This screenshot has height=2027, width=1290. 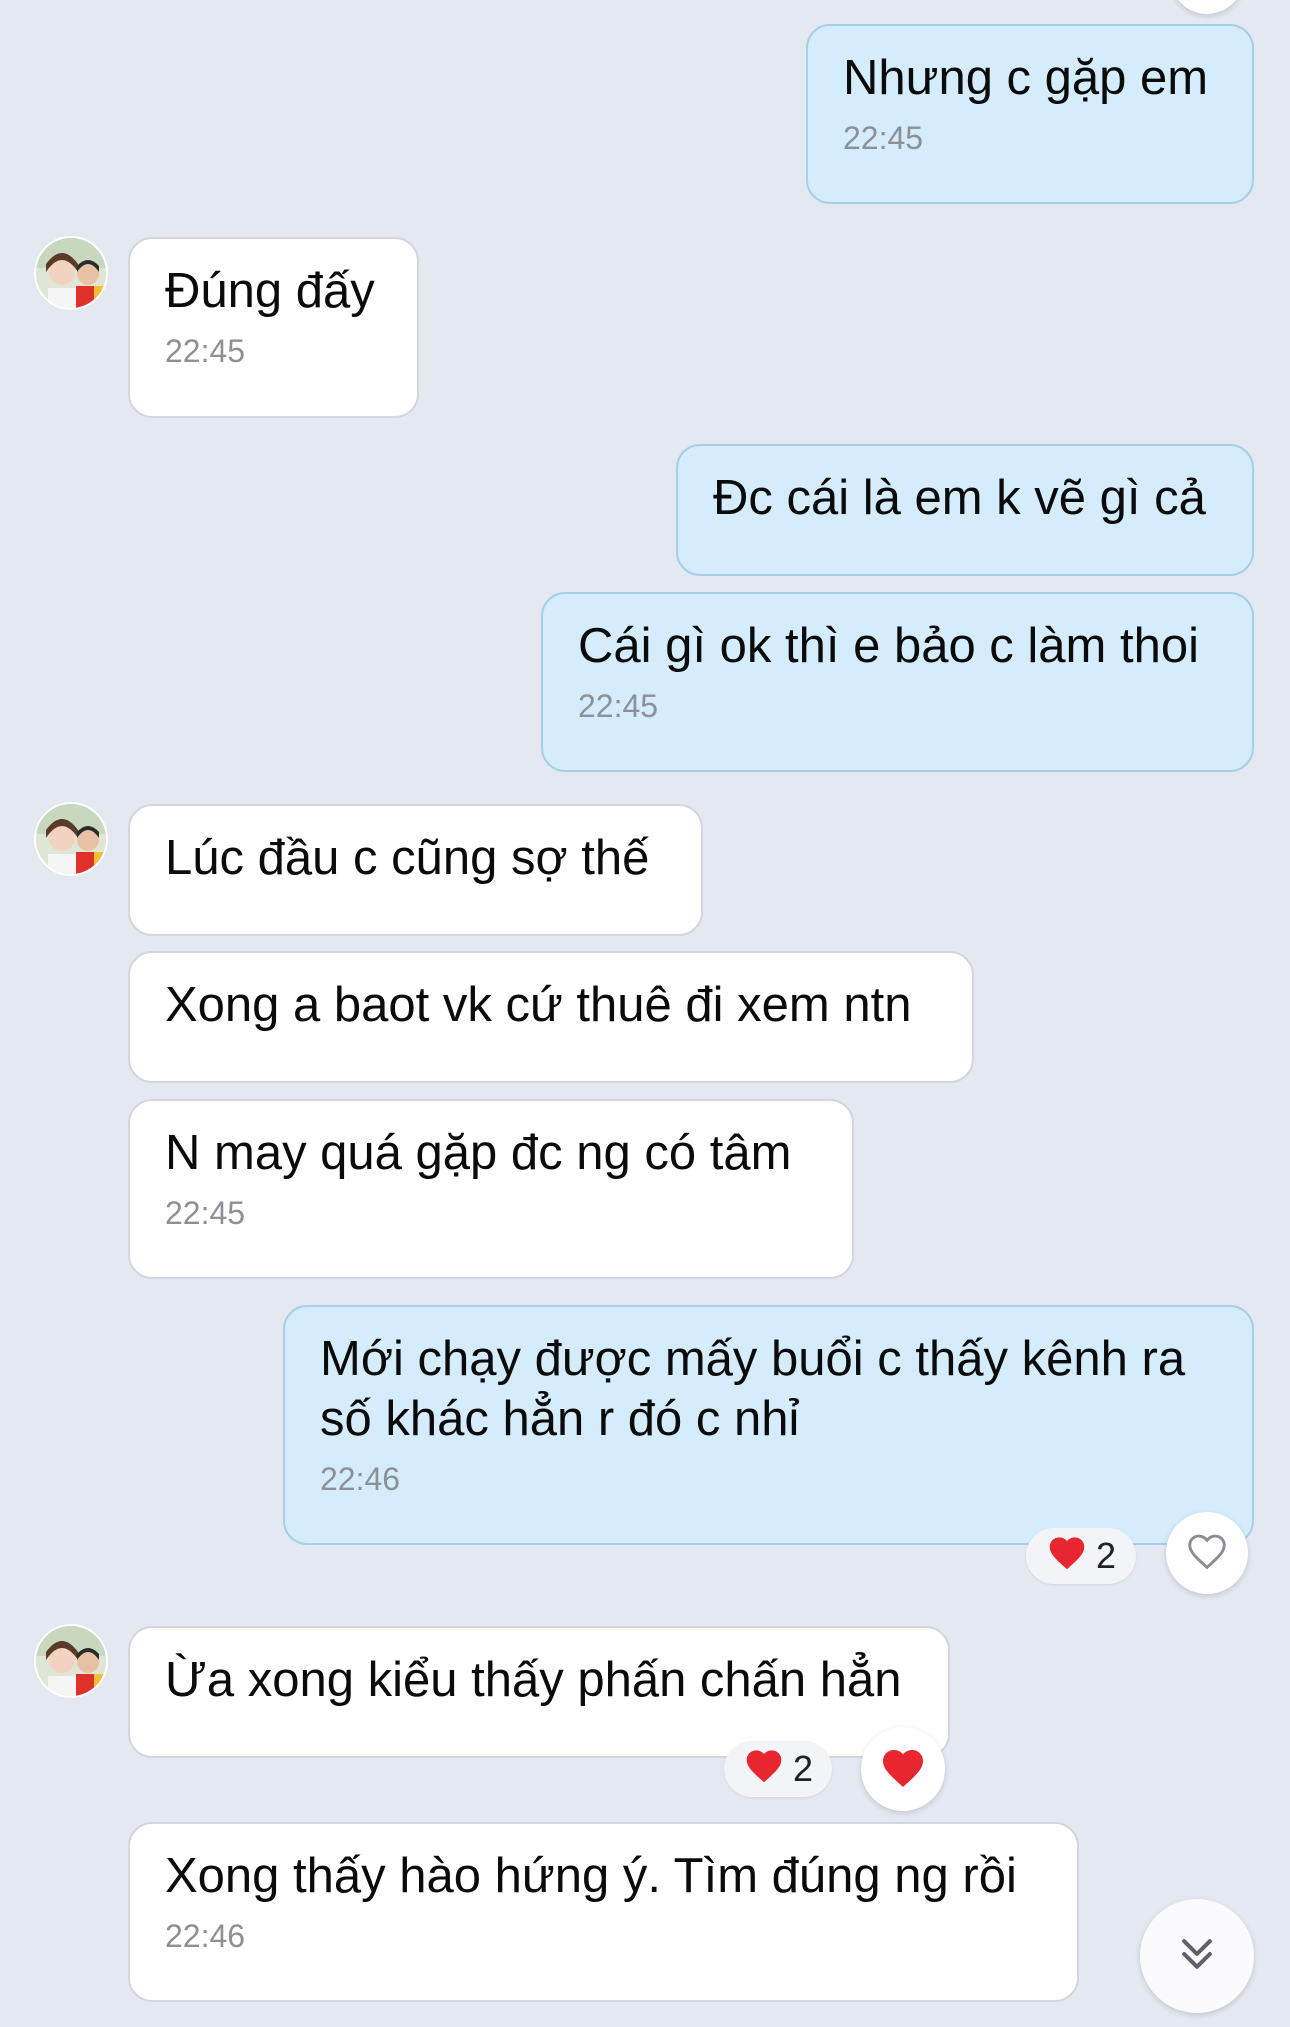 What do you see at coordinates (533, 1680) in the screenshot?
I see `message-text: Ừa xong kiểu thấy phấn chấn hẳn` at bounding box center [533, 1680].